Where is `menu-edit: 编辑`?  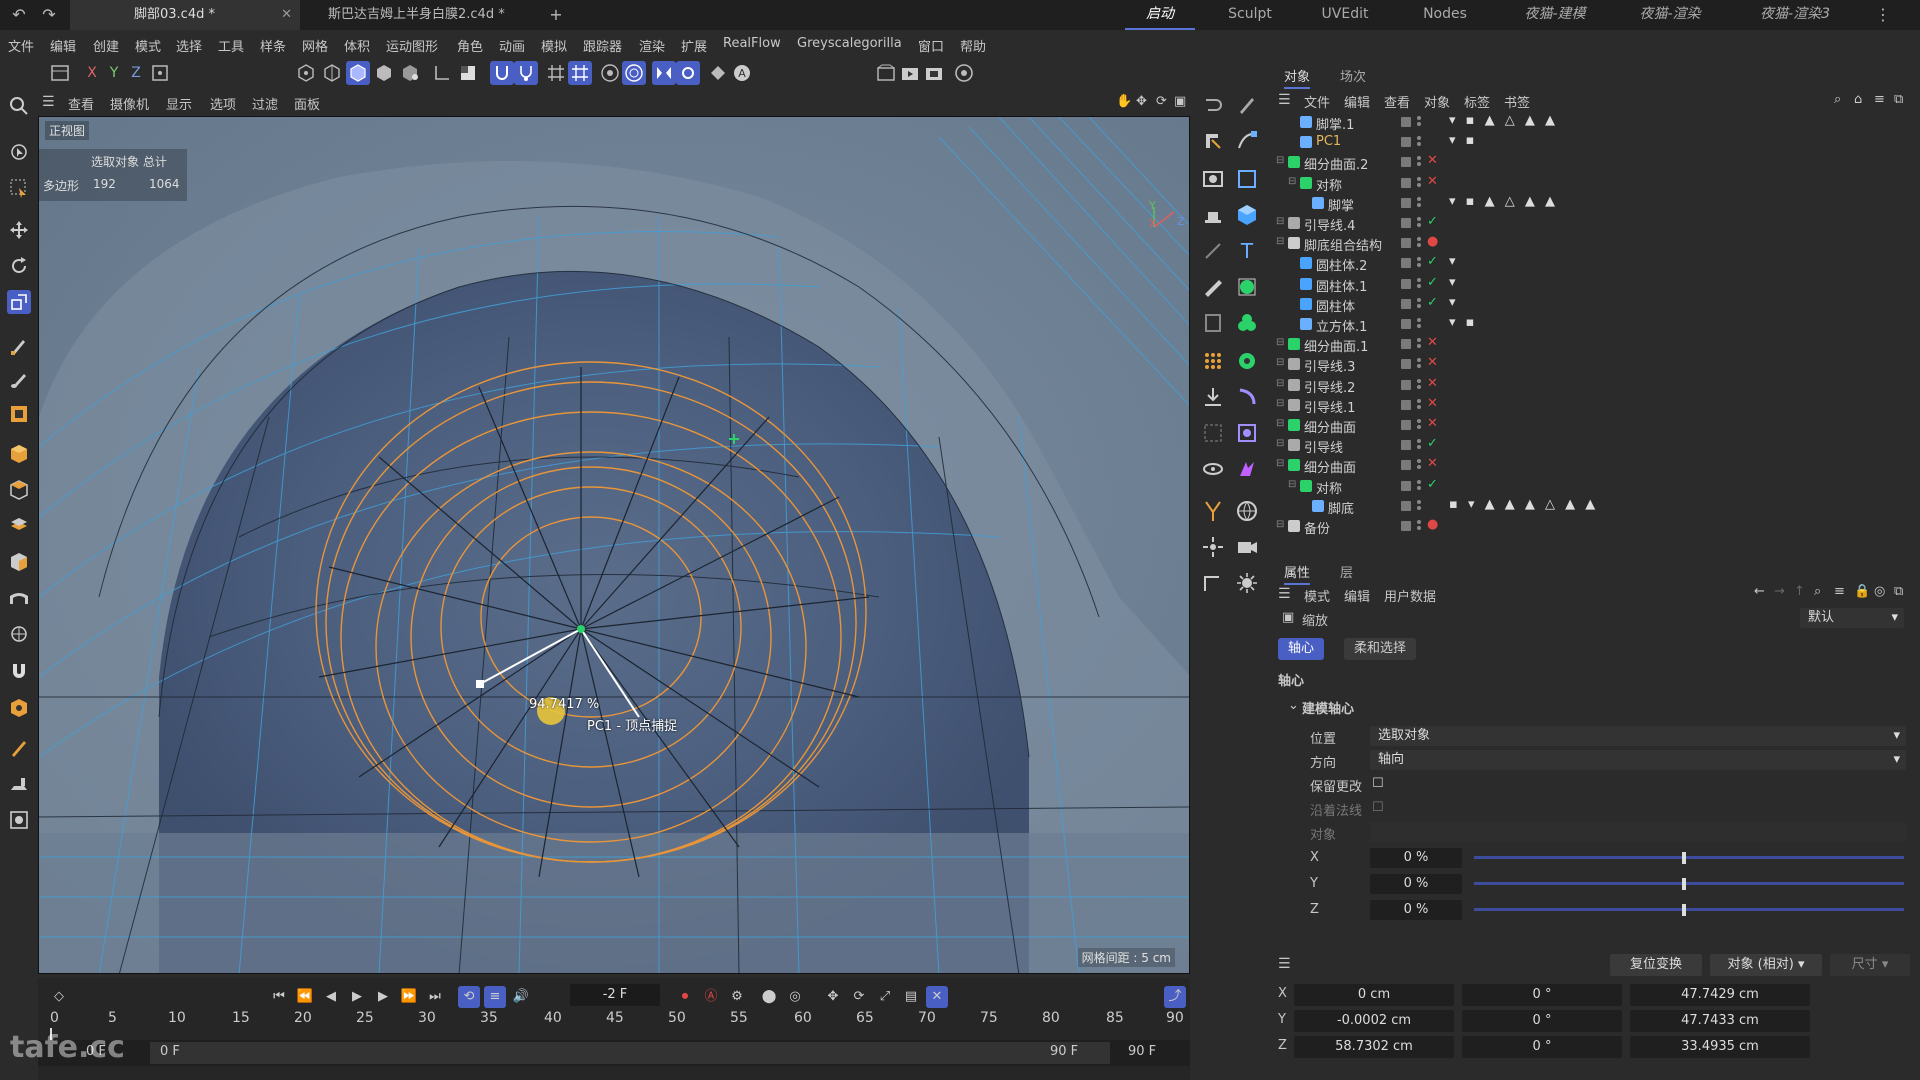
menu-edit: 编辑 is located at coordinates (63, 45).